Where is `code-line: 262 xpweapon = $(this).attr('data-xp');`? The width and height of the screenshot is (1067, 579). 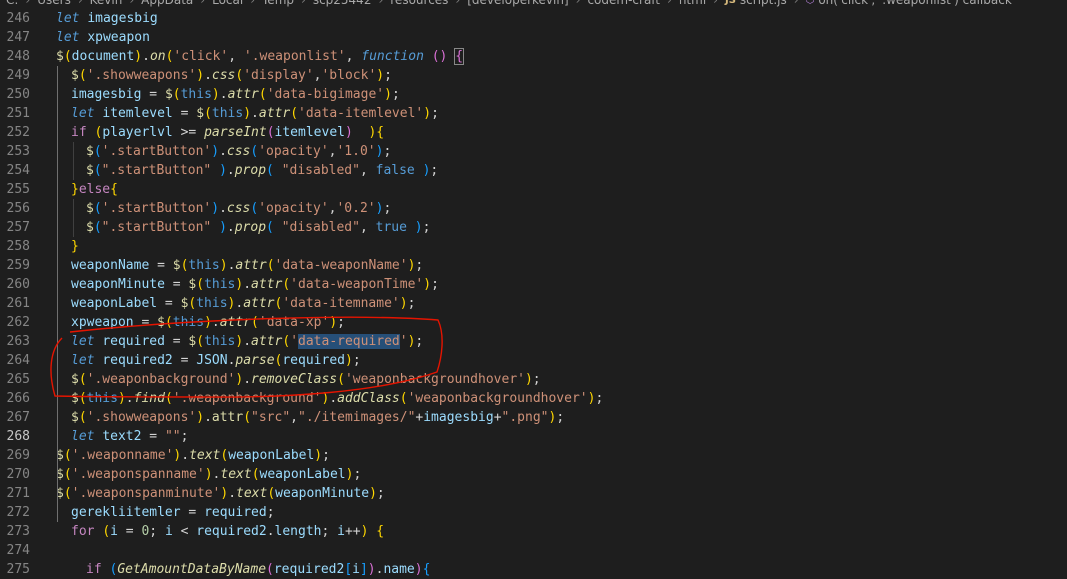 code-line: 262 xpweapon = $(this).attr('data-xp'); is located at coordinates (533, 322).